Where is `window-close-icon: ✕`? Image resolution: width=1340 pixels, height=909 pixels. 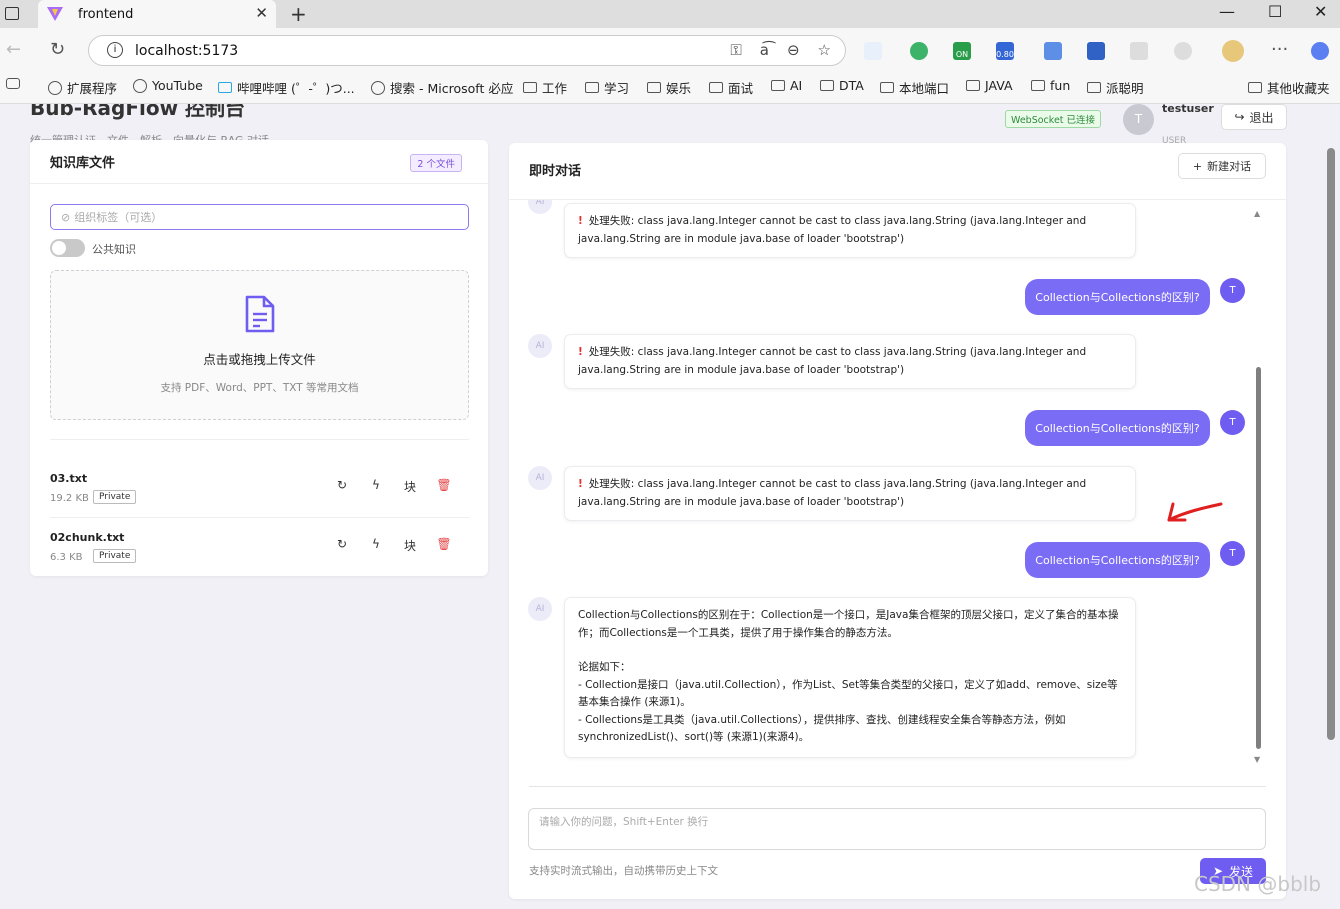 window-close-icon: ✕ is located at coordinates (1320, 11).